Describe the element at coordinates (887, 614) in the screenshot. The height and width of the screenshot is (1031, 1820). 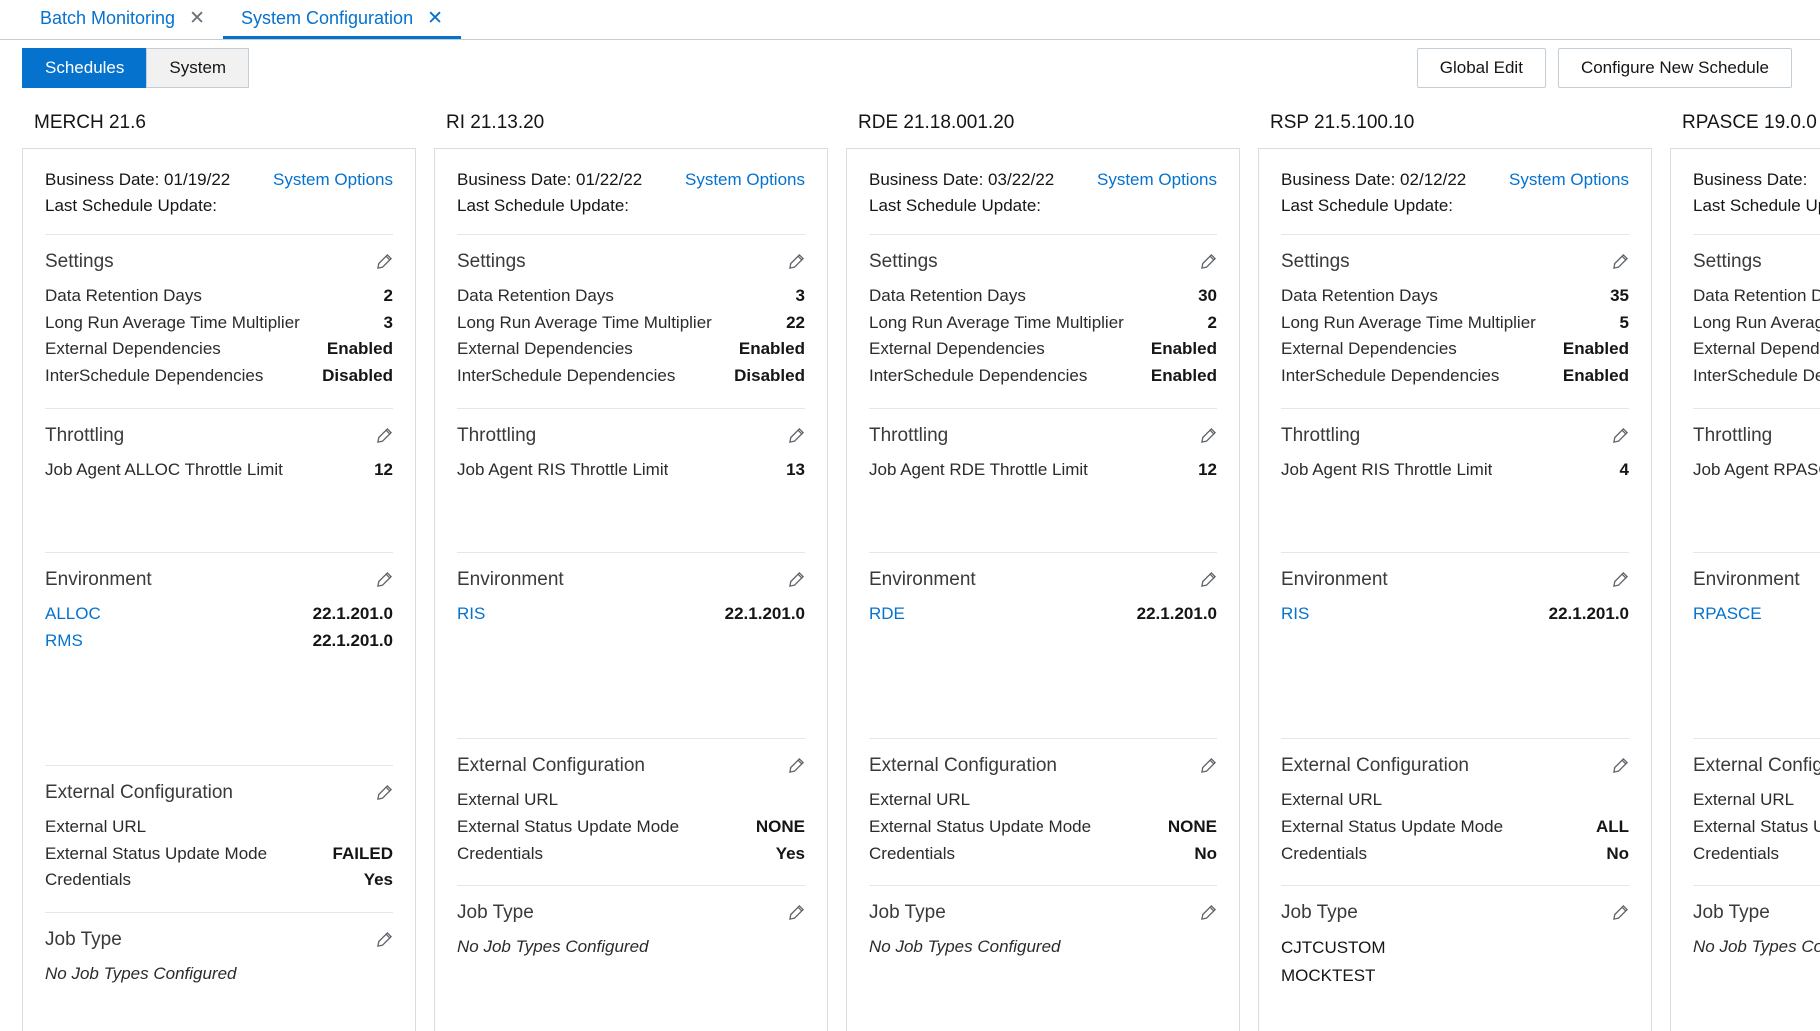
I see `environment-name-link: RDE` at that location.